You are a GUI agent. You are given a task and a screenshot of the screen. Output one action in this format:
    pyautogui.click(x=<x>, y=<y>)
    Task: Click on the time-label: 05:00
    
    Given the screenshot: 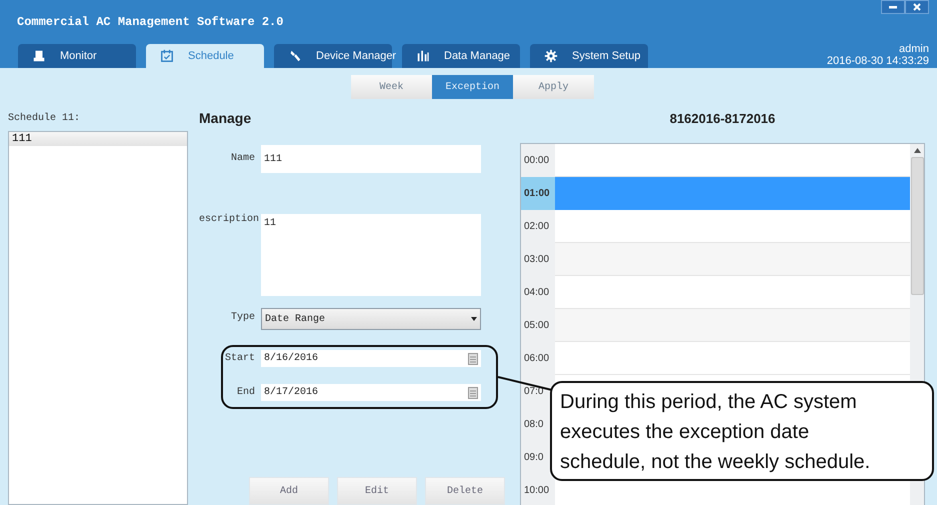 What is the action you would take?
    pyautogui.click(x=537, y=325)
    